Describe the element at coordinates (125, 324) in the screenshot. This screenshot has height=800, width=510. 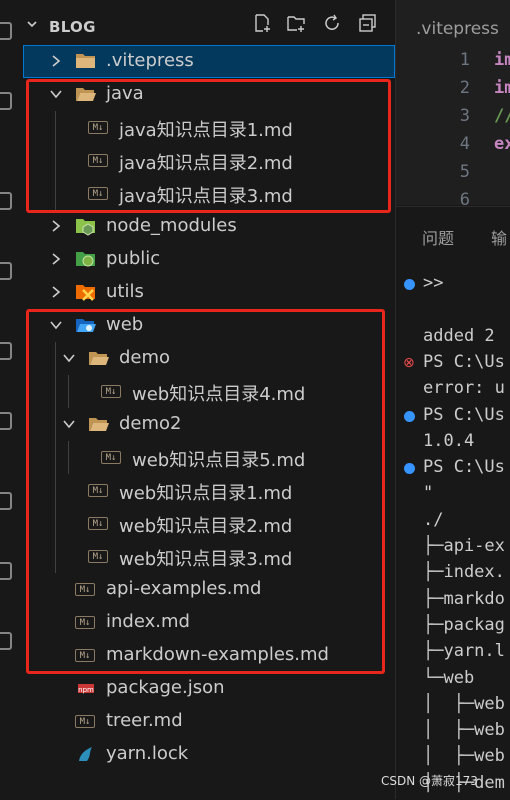
I see `tree-item-label: web` at that location.